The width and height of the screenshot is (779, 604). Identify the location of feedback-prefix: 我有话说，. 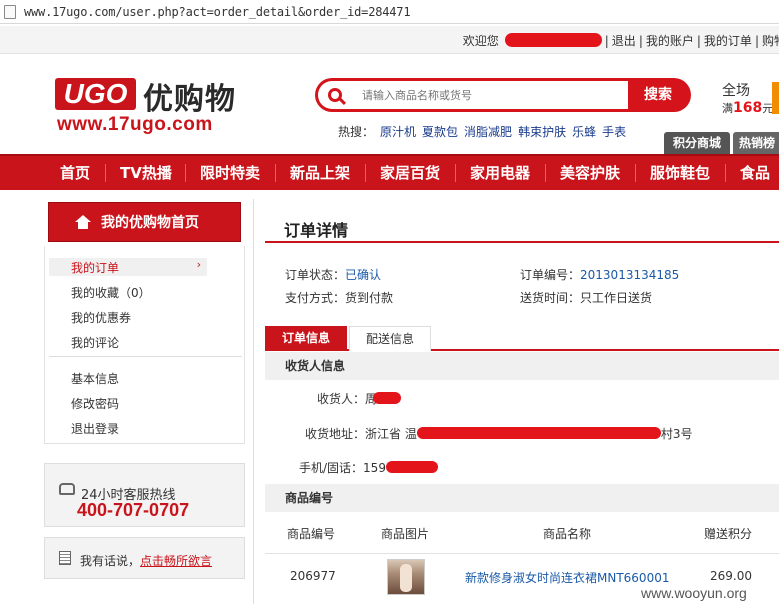
(110, 561).